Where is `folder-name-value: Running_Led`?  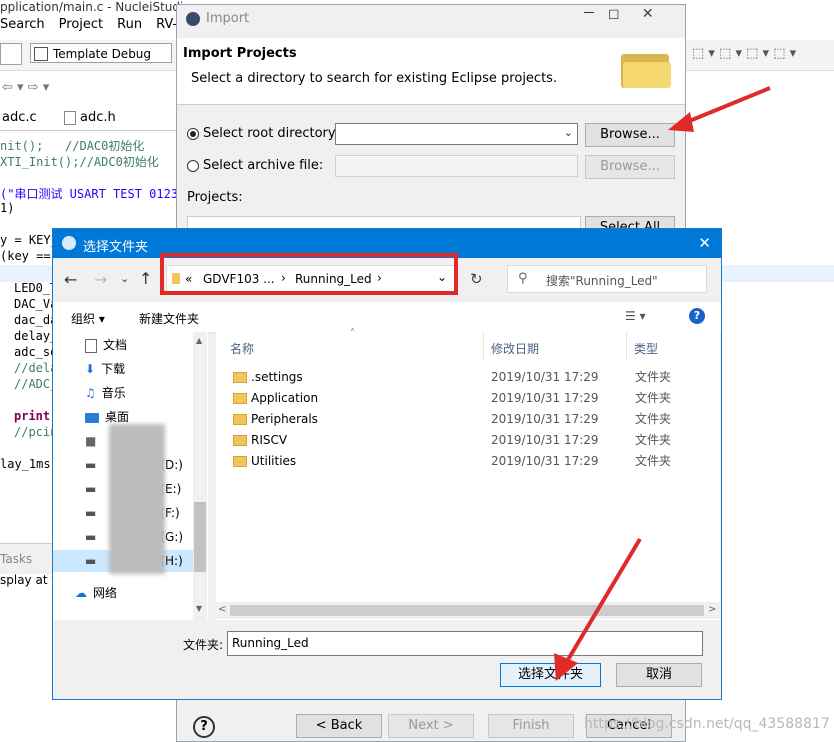
folder-name-value: Running_Led is located at coordinates (270, 643).